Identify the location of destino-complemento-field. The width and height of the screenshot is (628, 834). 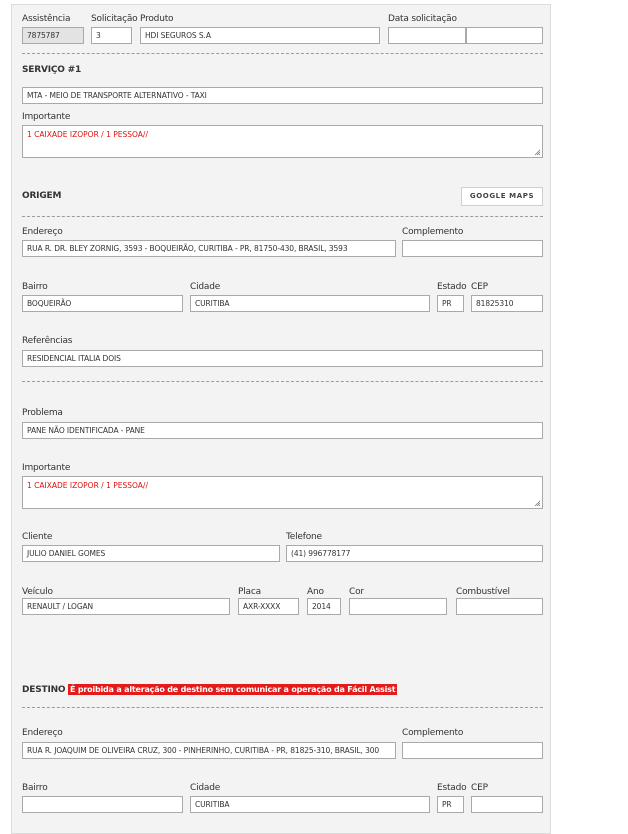
(472, 750).